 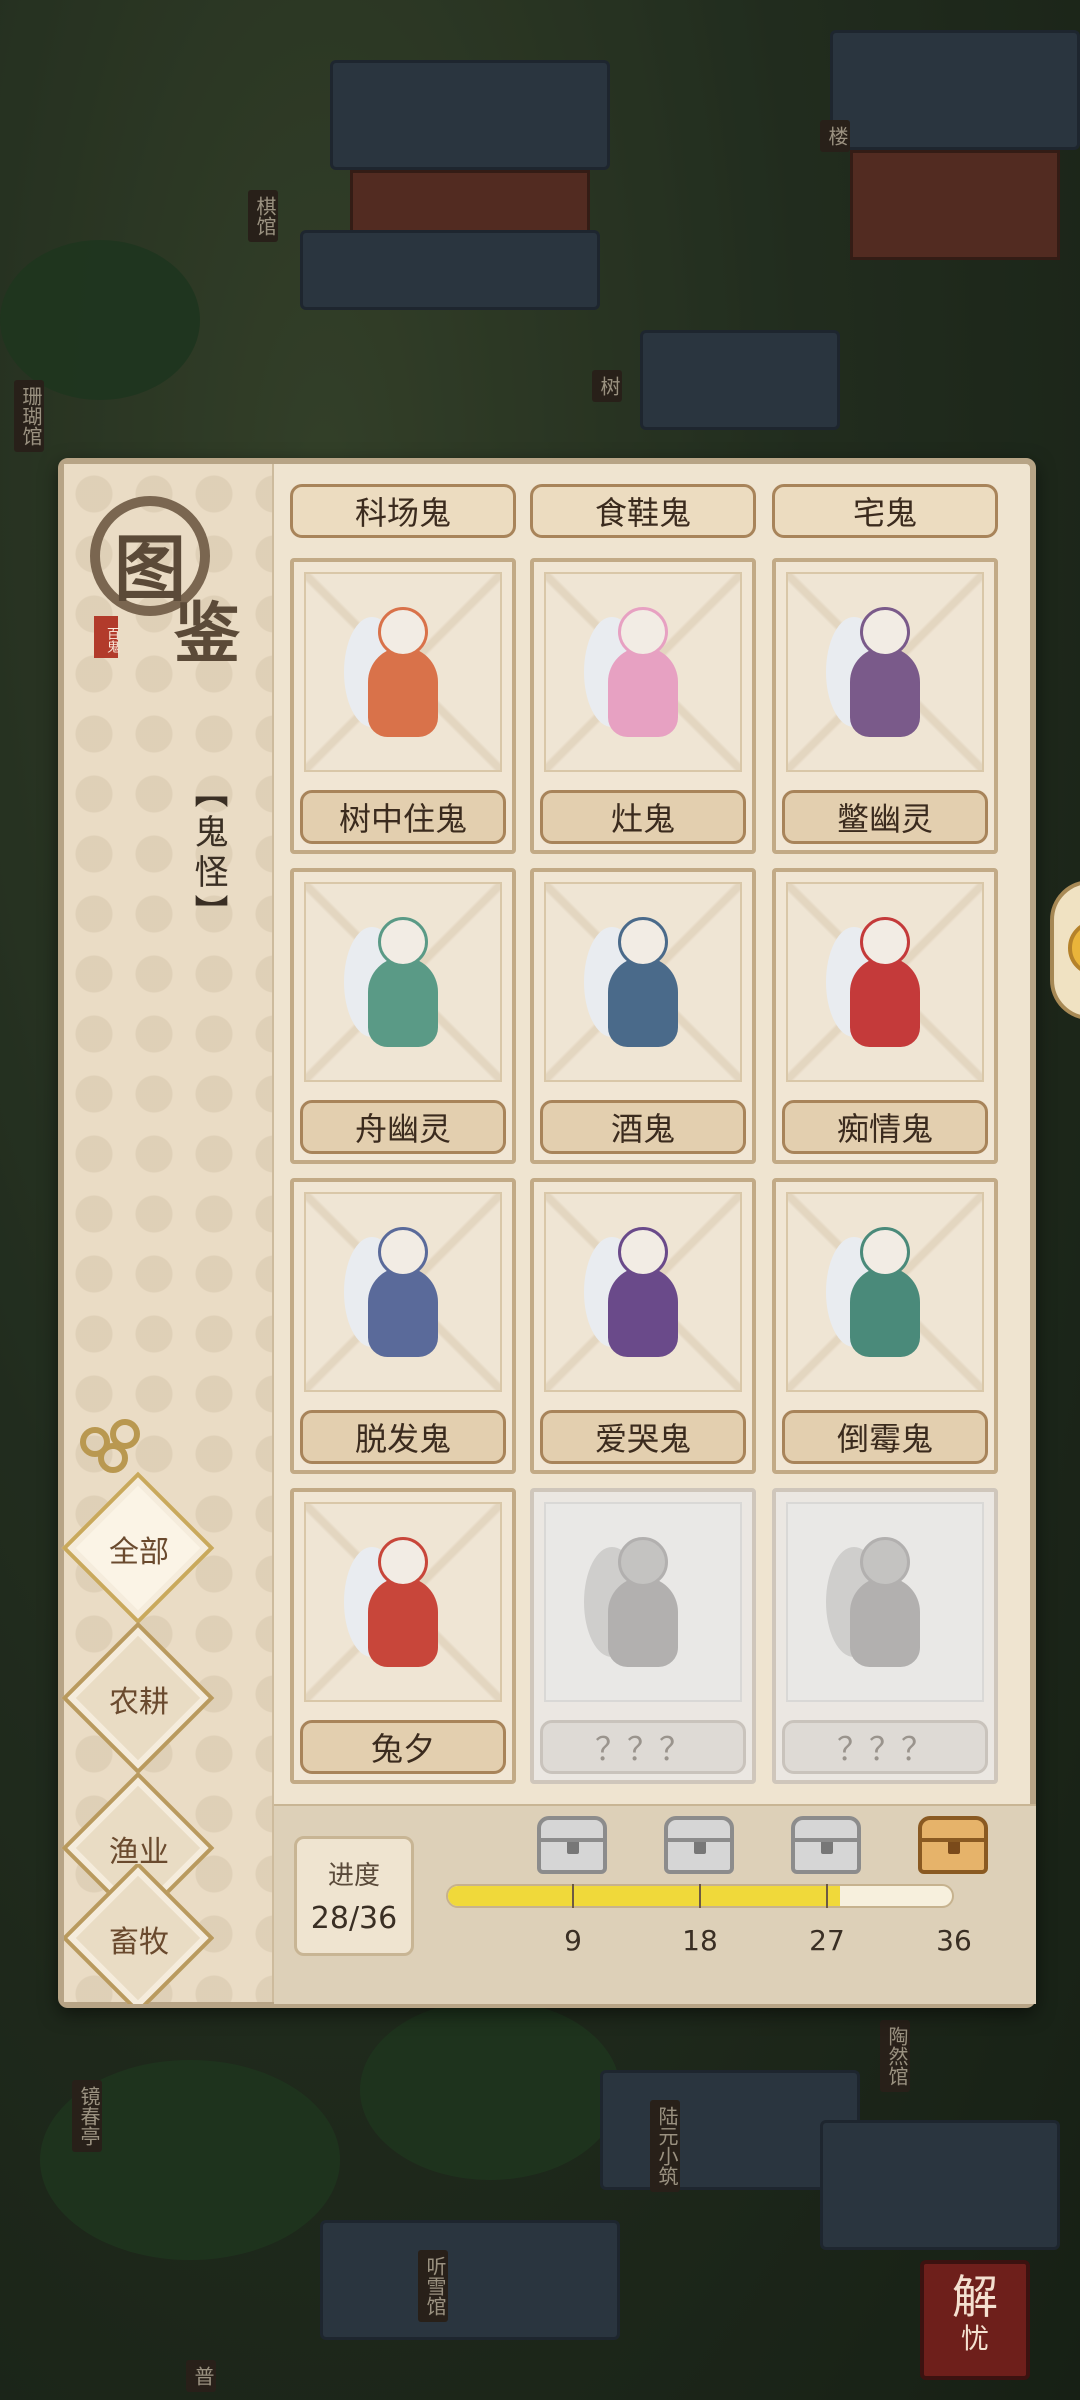 I want to click on rabbit-ghost-icon, so click(x=403, y=1602).